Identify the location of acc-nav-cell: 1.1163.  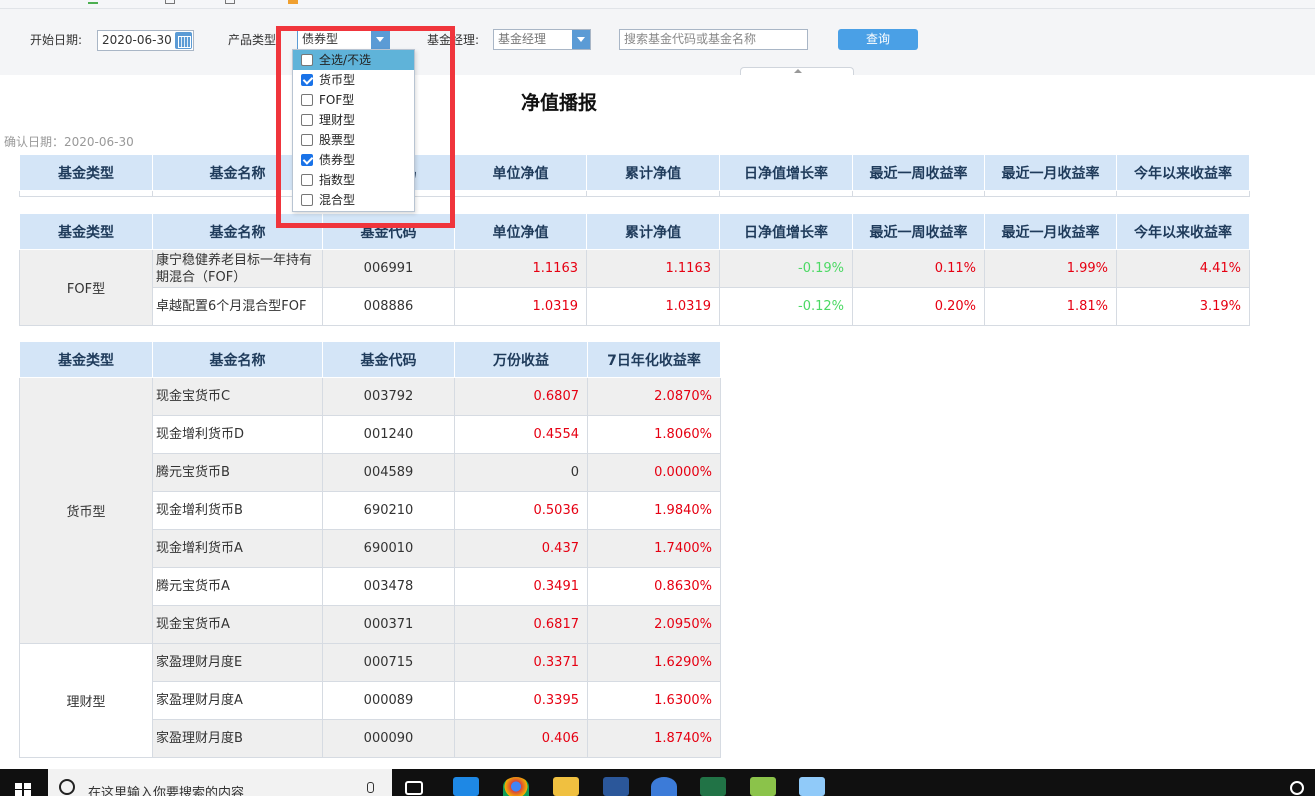
(653, 268).